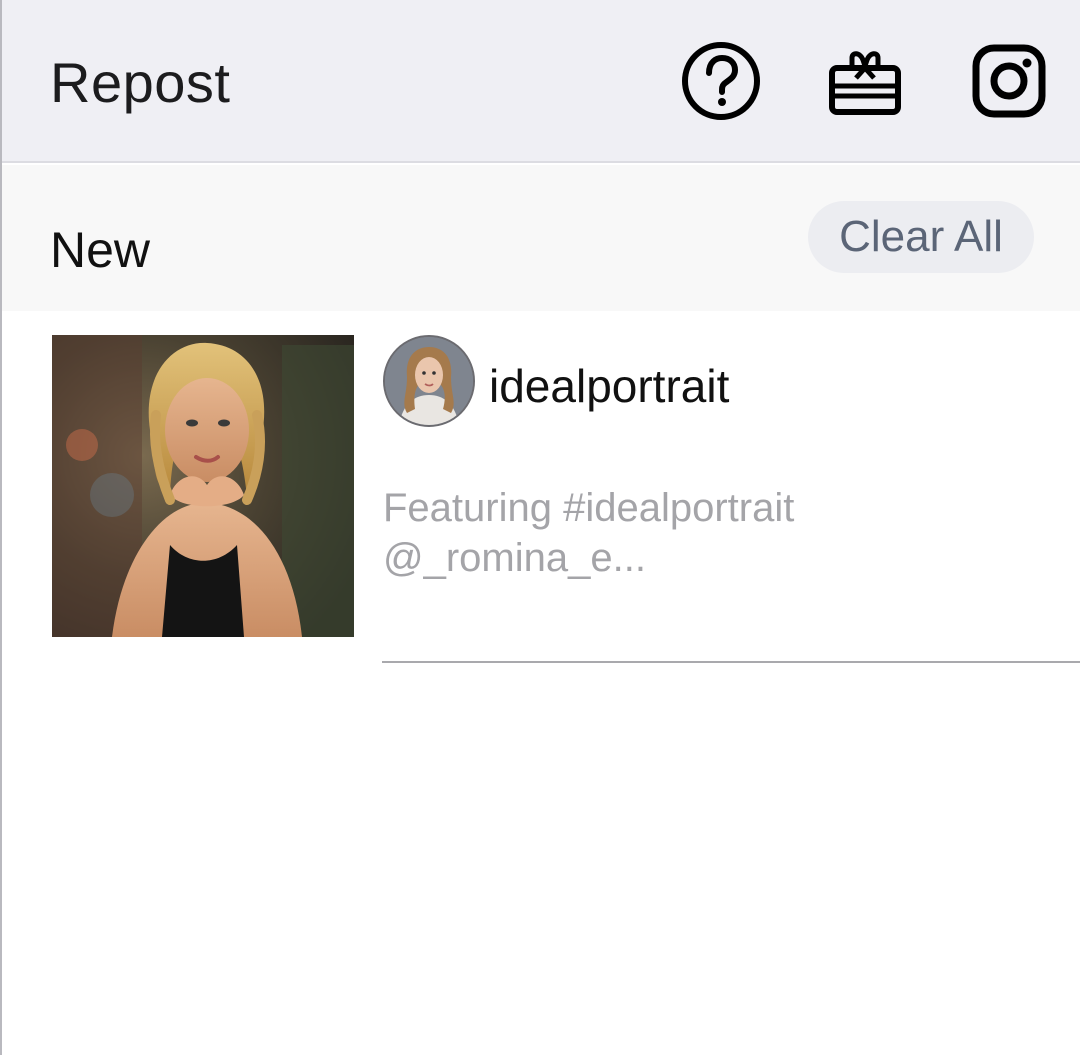  What do you see at coordinates (921, 237) in the screenshot?
I see `clear-all-button: Clear All` at bounding box center [921, 237].